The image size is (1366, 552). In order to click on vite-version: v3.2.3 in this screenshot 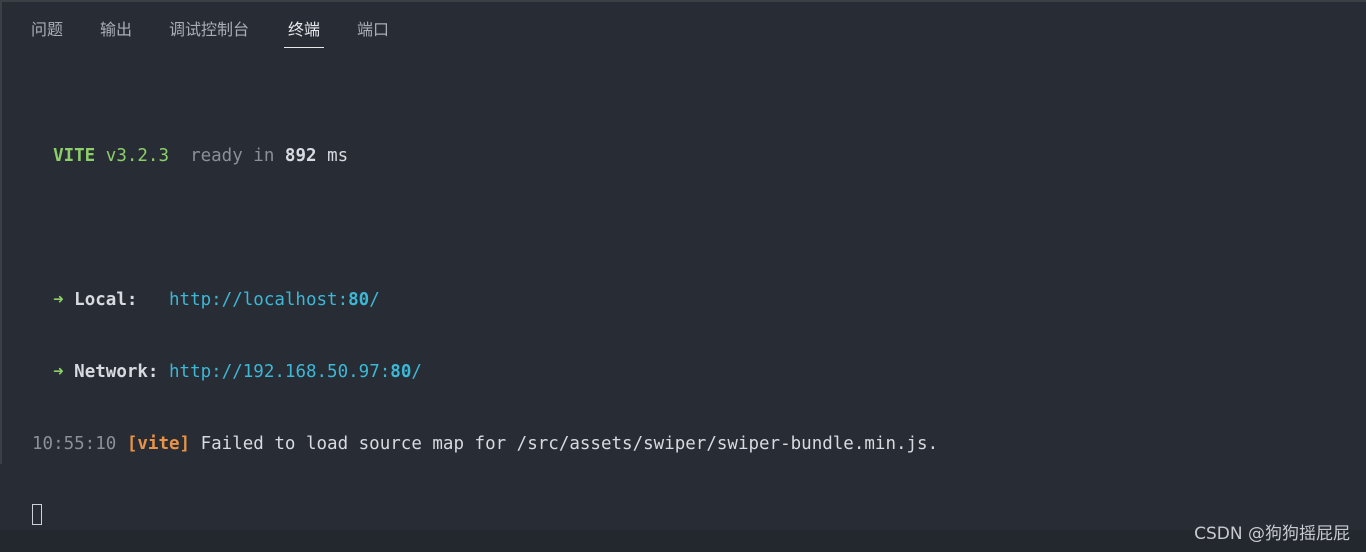, I will do `click(137, 156)`.